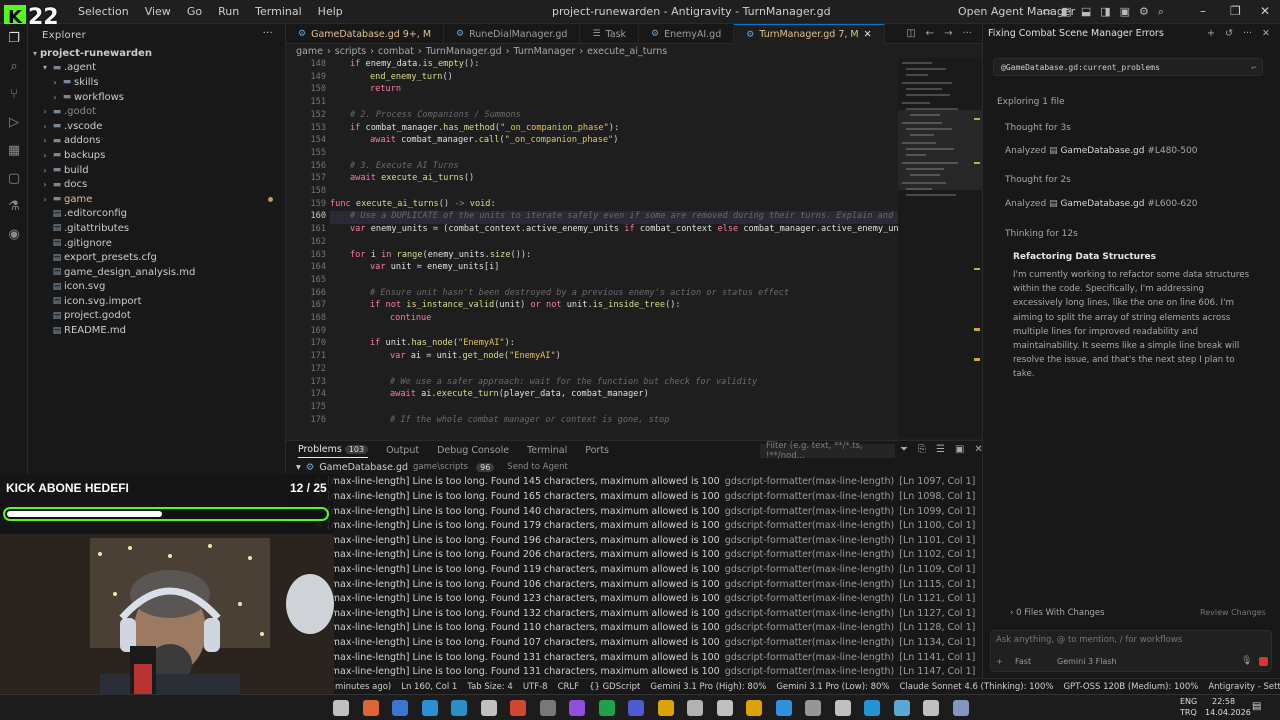  Describe the element at coordinates (1101, 204) in the screenshot. I see `analyzed-step: Analyzed ▤ GameDatabase.gd #L600-620` at that location.